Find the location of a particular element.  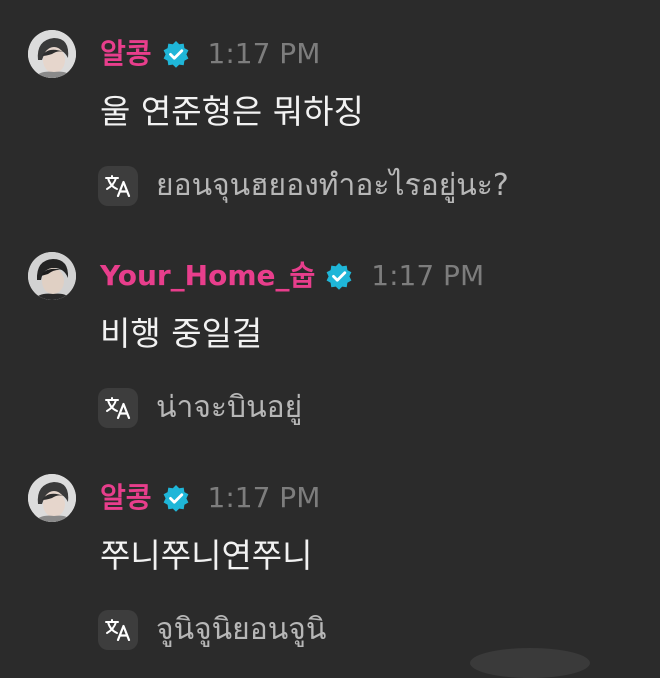

message-text: 비행 중일걸 is located at coordinates (181, 333).